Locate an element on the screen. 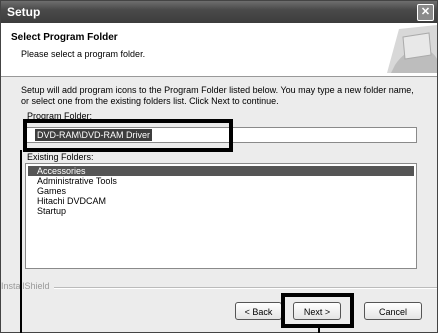  highlight-box-next is located at coordinates (317, 310).